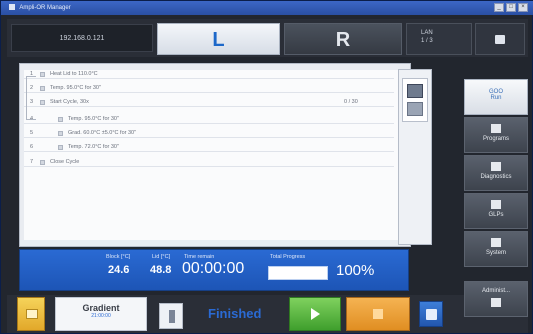  I want to click on lid-temp-label: Lid [°C], so click(161, 257).